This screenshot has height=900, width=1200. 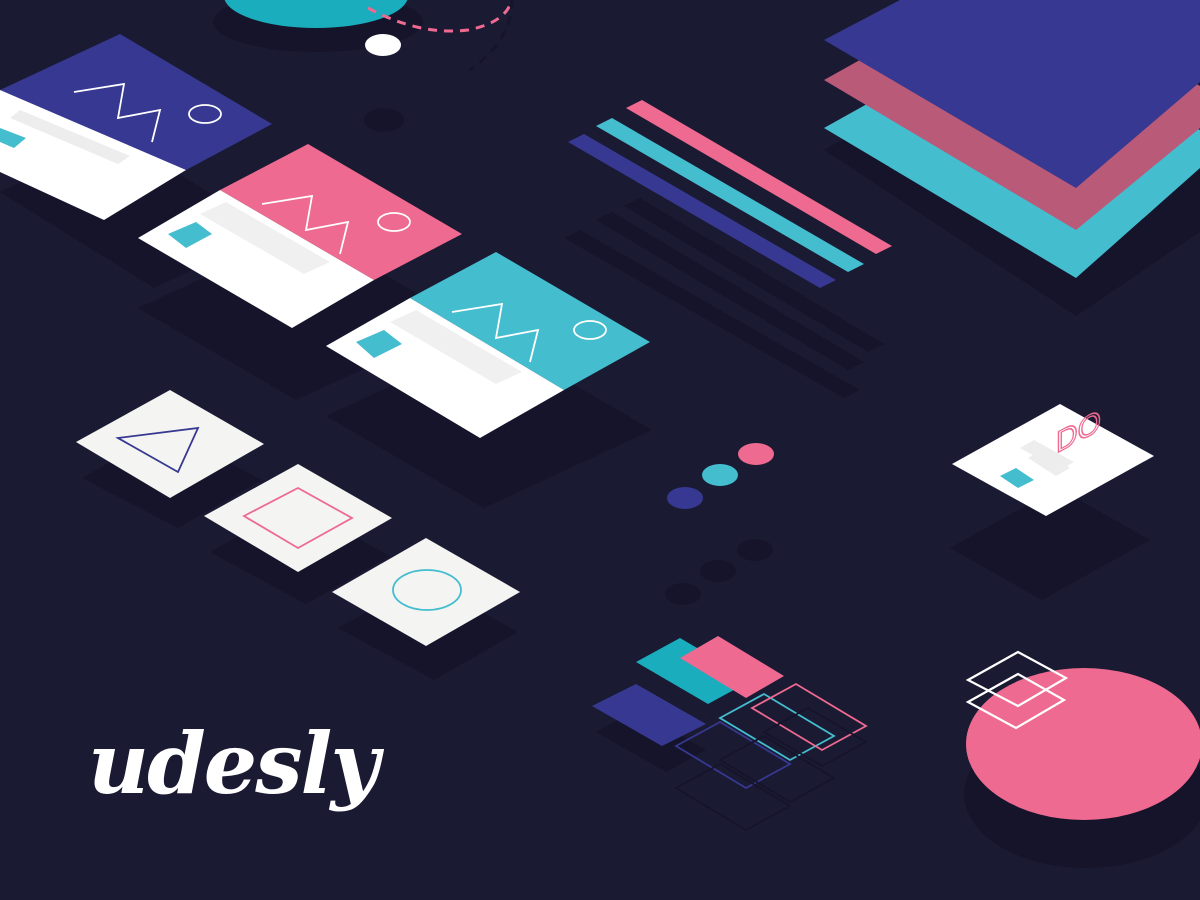 What do you see at coordinates (1082, 768) in the screenshot?
I see `pink-disc` at bounding box center [1082, 768].